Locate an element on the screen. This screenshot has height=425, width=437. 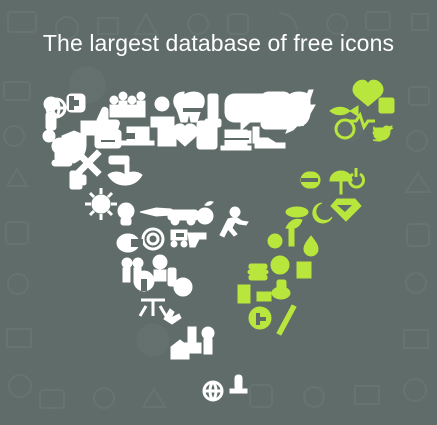
phone-green-icon is located at coordinates (281, 288).